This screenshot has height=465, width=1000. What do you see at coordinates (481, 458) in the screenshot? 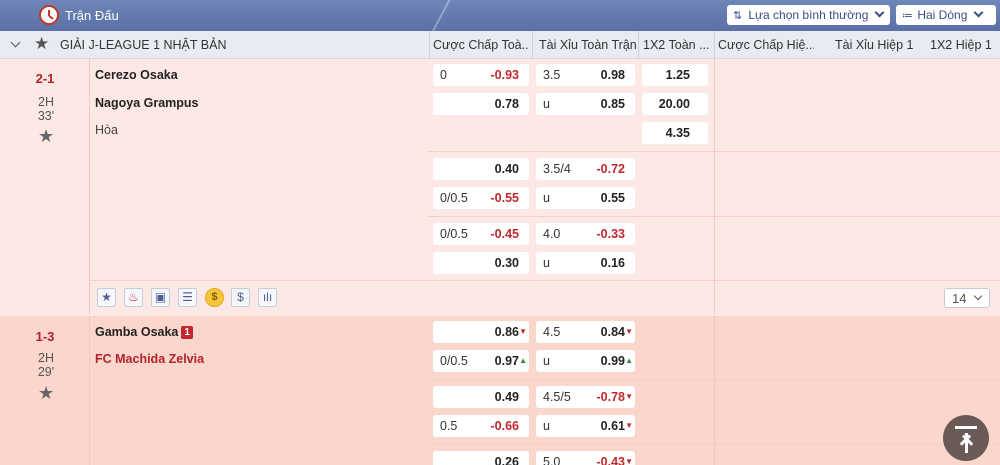
I see `handicap-home-odds: 0.26` at bounding box center [481, 458].